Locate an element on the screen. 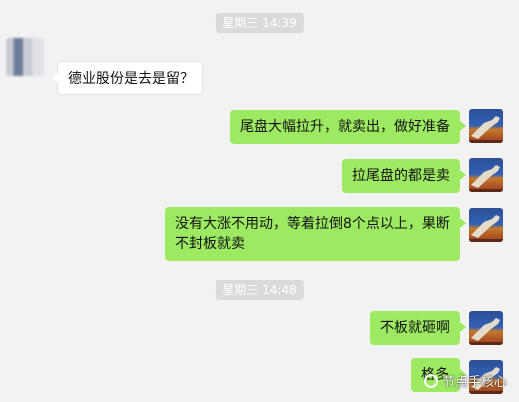  message-bubble-outgoing: 不板就砸啊 is located at coordinates (418, 328).